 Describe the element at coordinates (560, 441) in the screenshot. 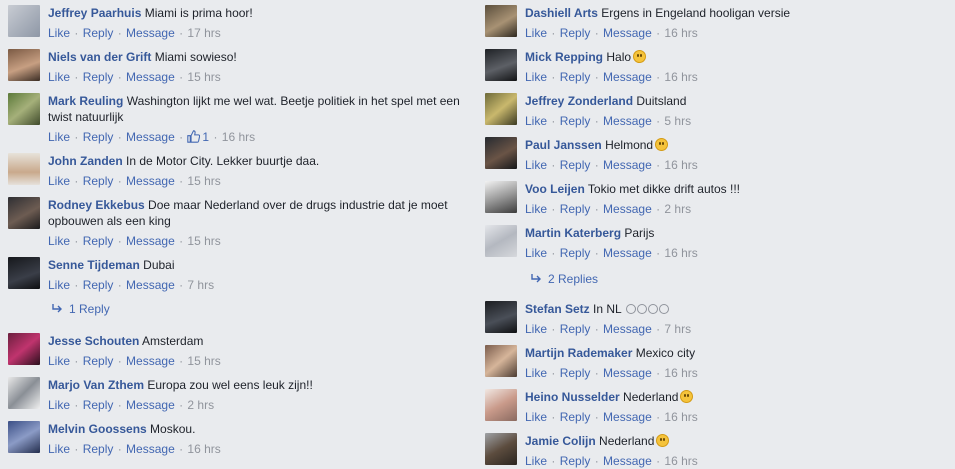

I see `comment-author: Jamie Colijn` at that location.